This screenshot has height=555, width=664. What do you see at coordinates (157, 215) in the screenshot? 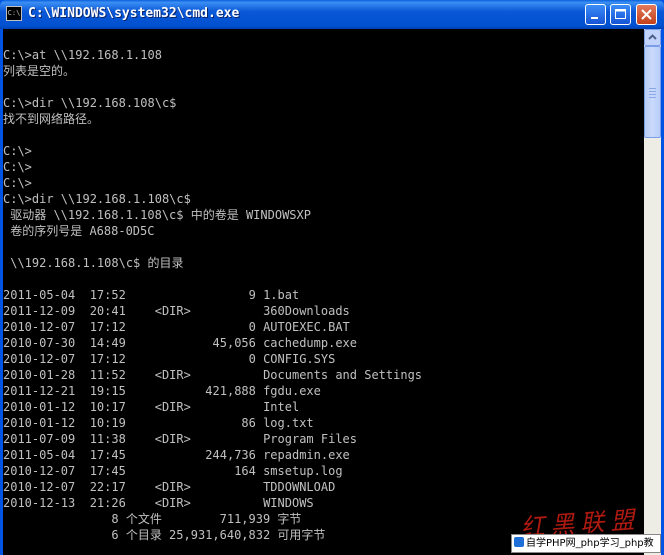
I see `console-line: 驱动器 \\192.168.1.108\c$ 中的卷是 WINDOWSXP` at bounding box center [157, 215].